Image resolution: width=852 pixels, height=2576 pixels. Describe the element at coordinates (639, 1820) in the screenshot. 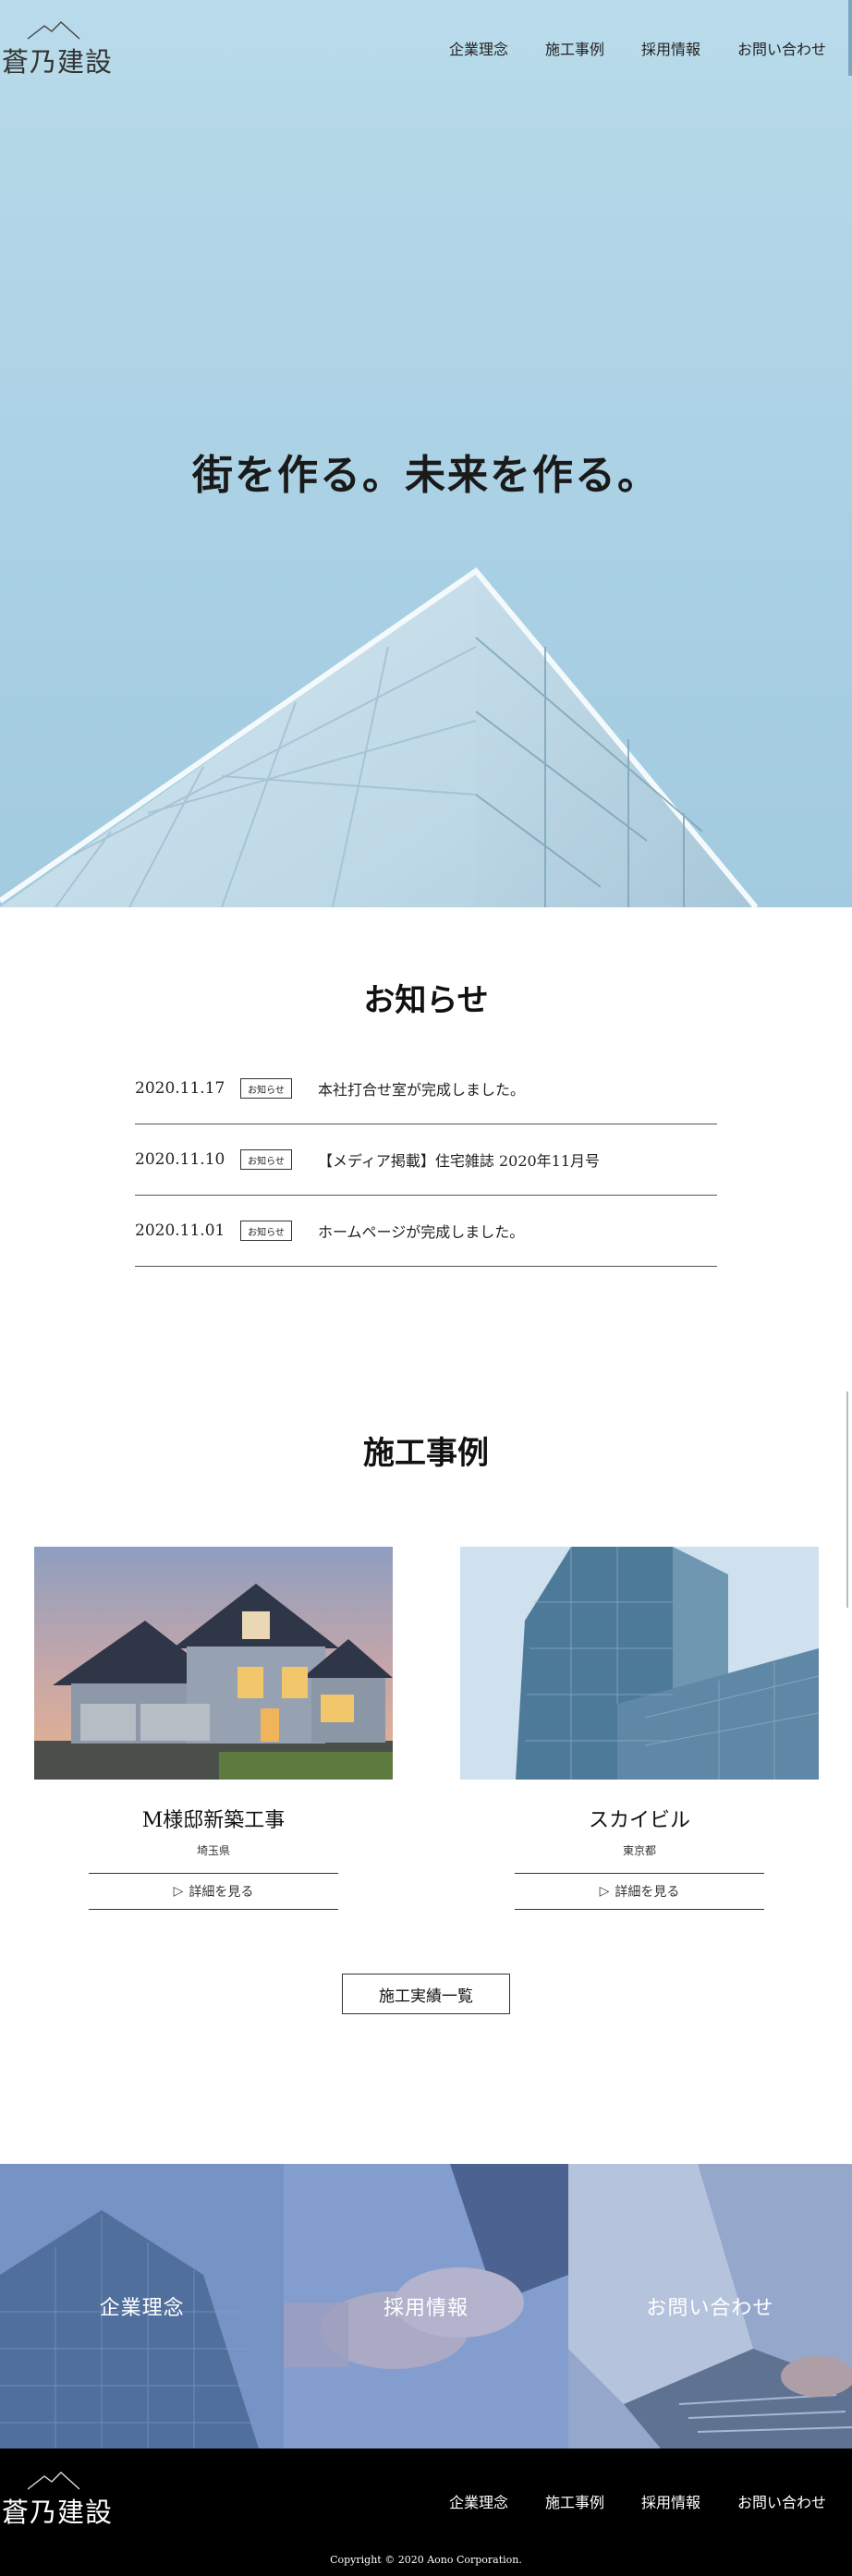

I see `work-name: スカイビル` at that location.